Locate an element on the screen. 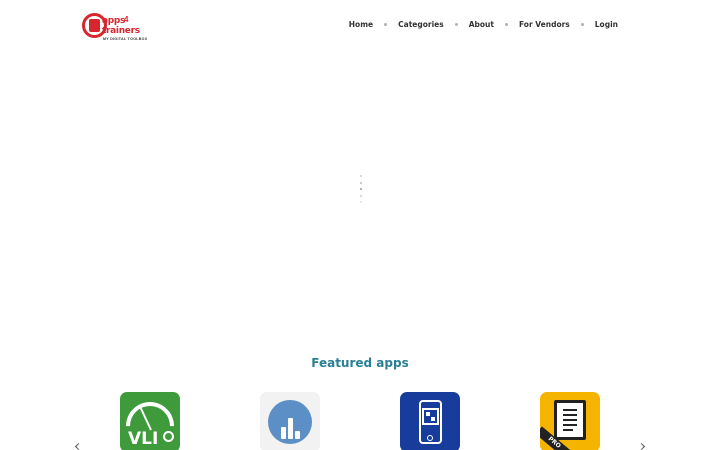 This screenshot has width=720, height=450. main-nav: Home Categories About For Vendors Login is located at coordinates (483, 24).